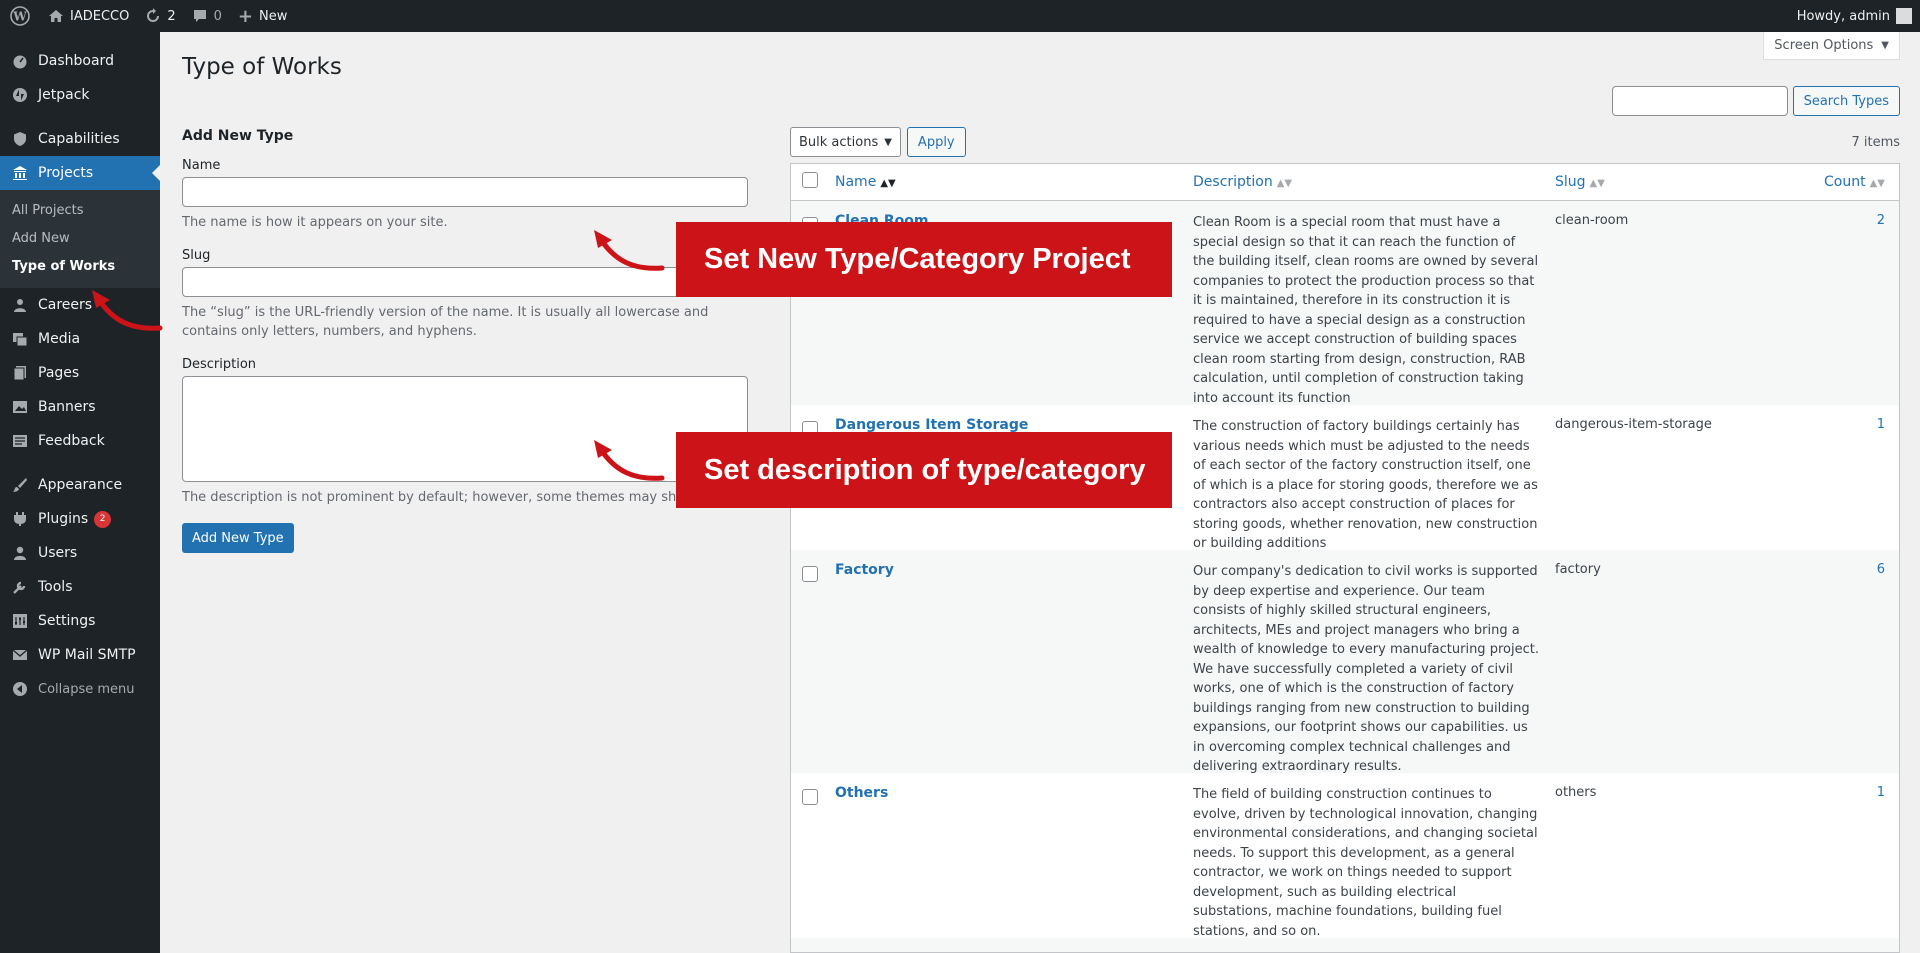  What do you see at coordinates (855, 182) in the screenshot?
I see `column-name-sort: Name` at bounding box center [855, 182].